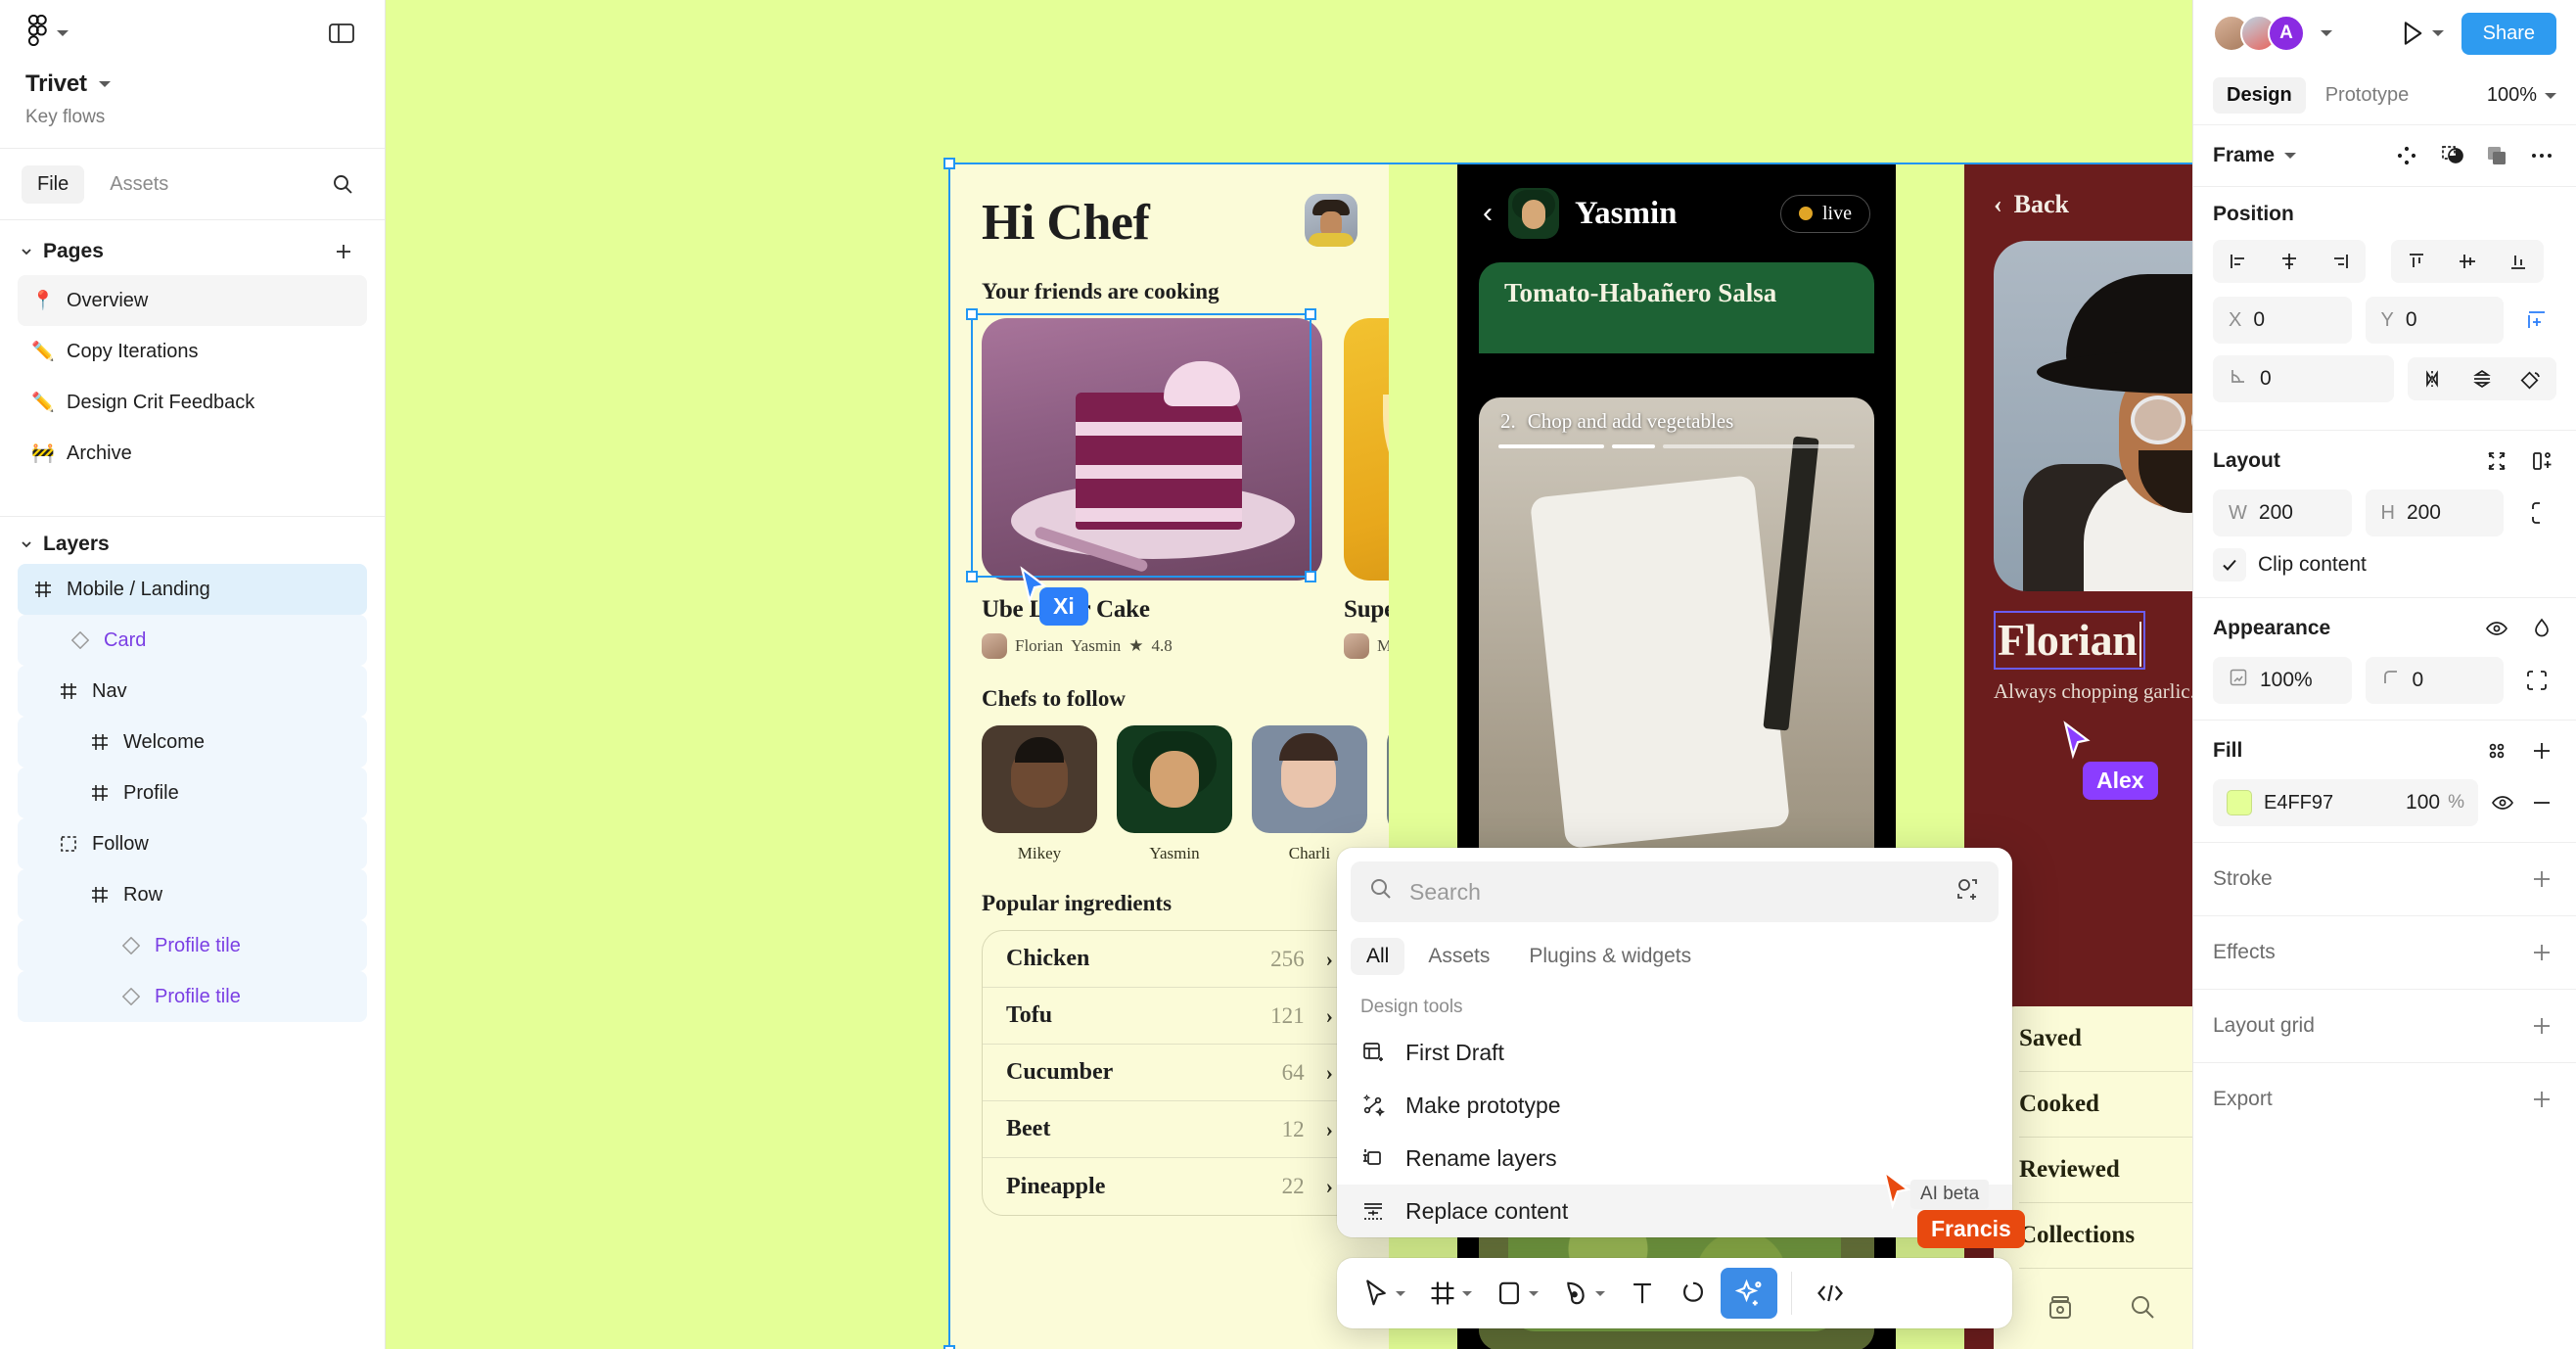  What do you see at coordinates (2482, 378) in the screenshot?
I see `flip-vertical-icon` at bounding box center [2482, 378].